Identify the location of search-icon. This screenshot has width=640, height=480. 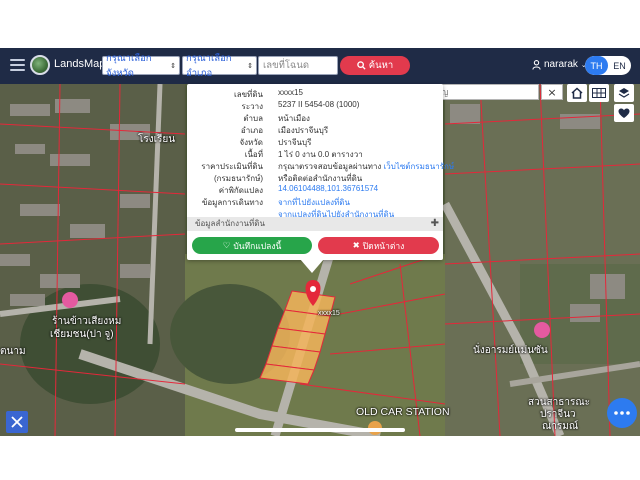
(361, 65).